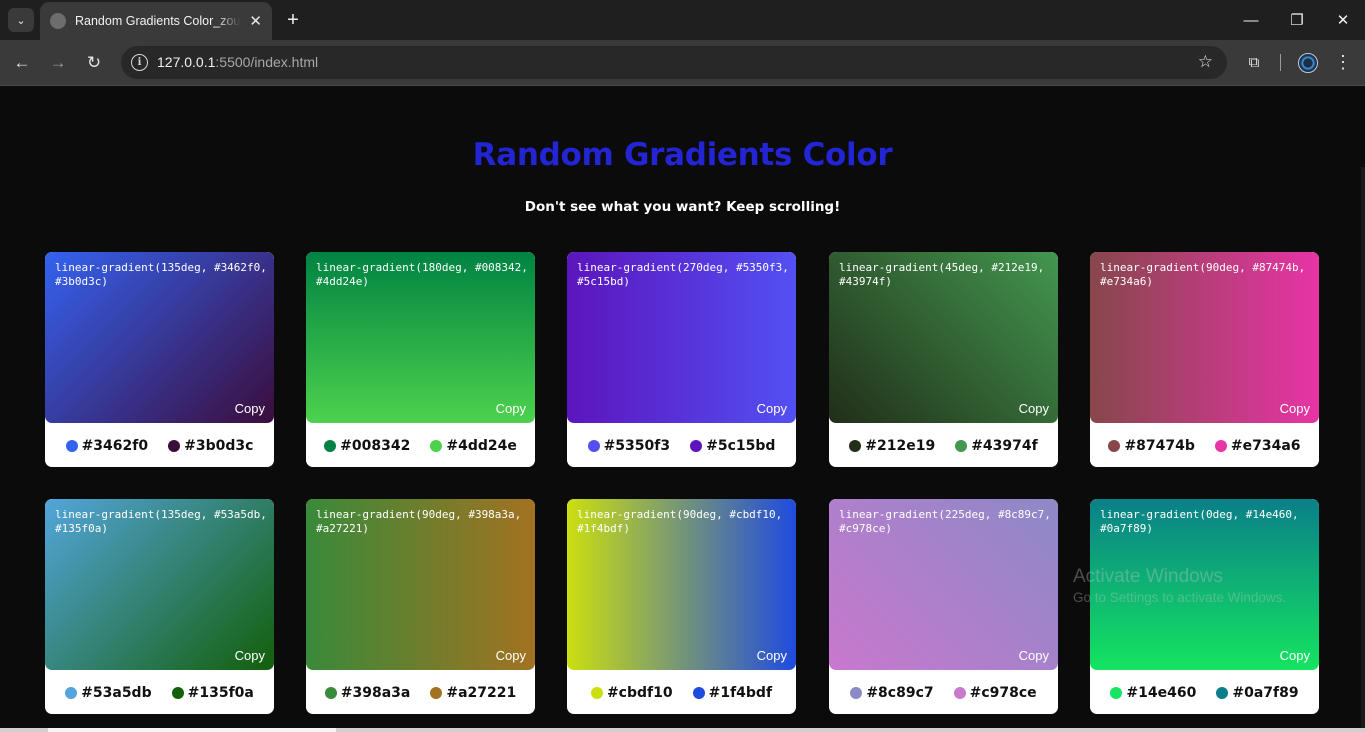 The height and width of the screenshot is (732, 1365). I want to click on browser-toolbar: ← → ↻ i 127.0.0.1:5500/index.html ☆, so click(682, 63).